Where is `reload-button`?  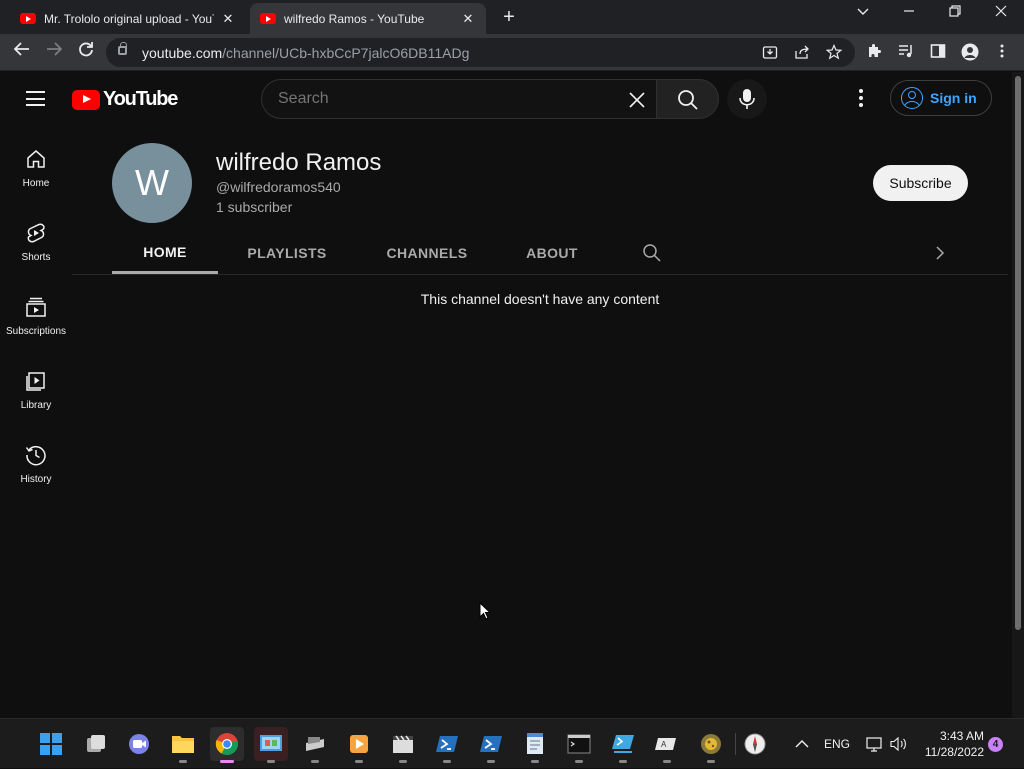 reload-button is located at coordinates (86, 52).